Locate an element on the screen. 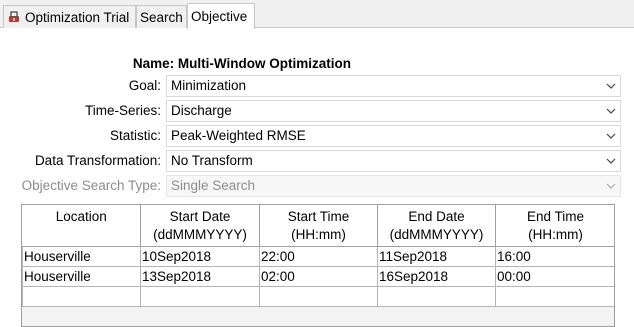  cell-end-date is located at coordinates (436, 296).